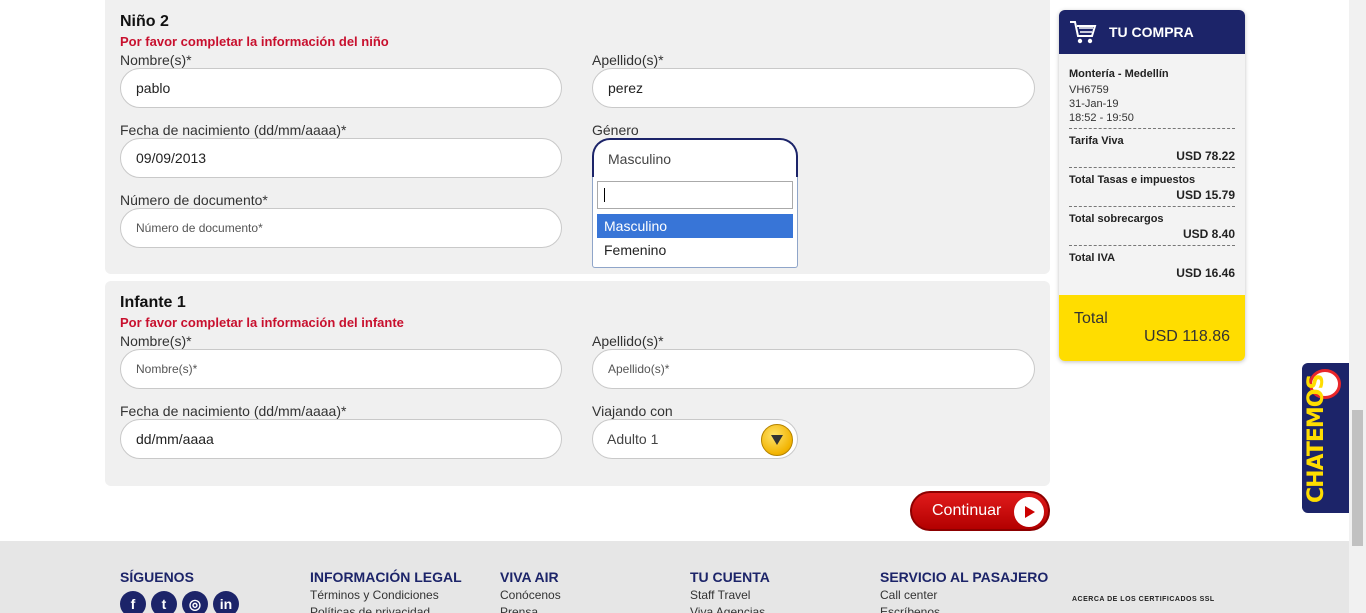  Describe the element at coordinates (813, 88) in the screenshot. I see `child-last-name-input: perez` at that location.